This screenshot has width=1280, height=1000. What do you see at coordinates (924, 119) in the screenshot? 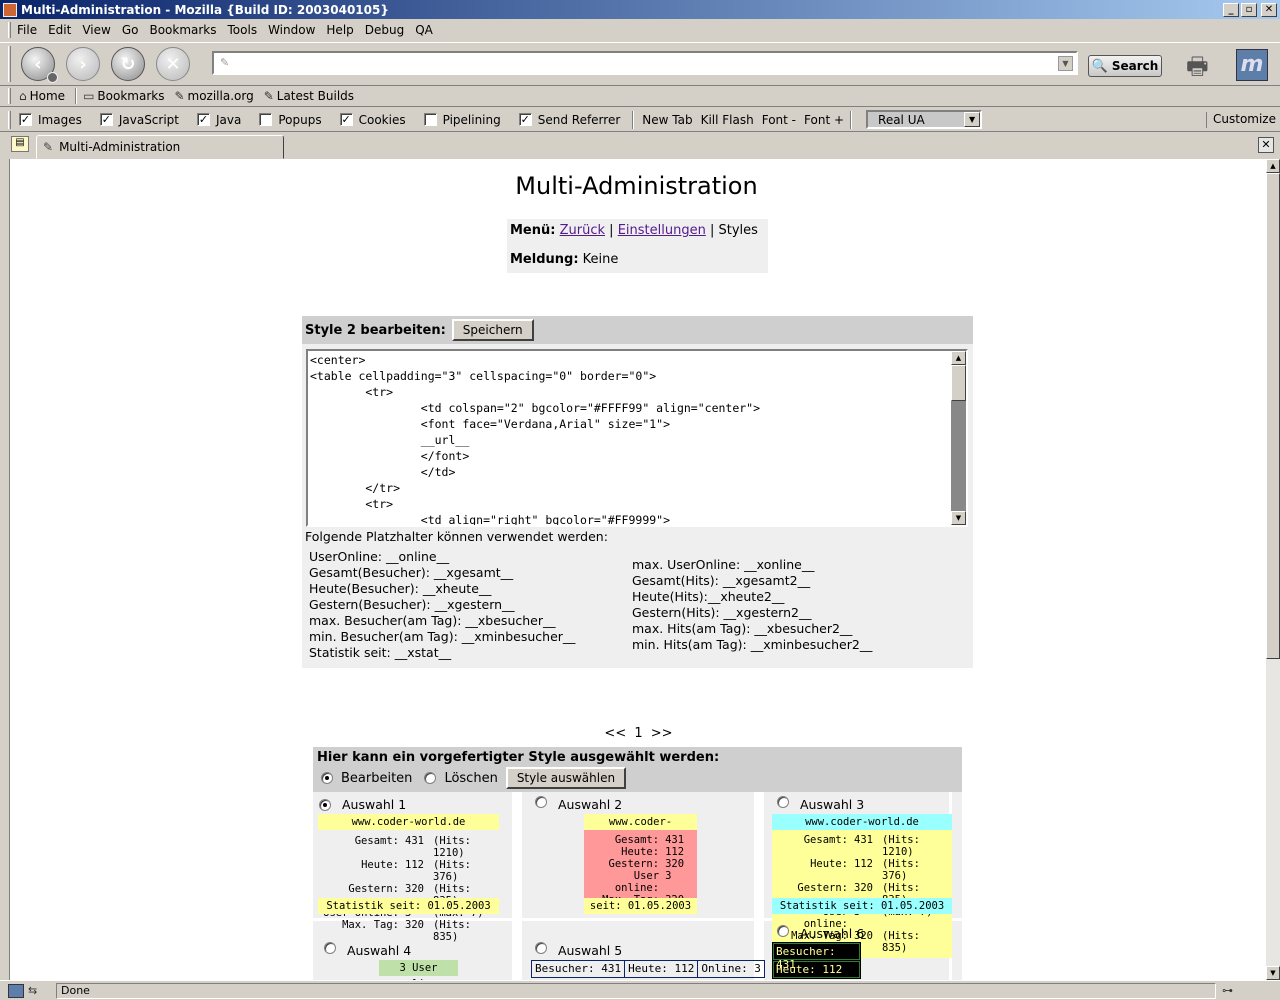
I see `user-agent-select: Real UA ▼` at bounding box center [924, 119].